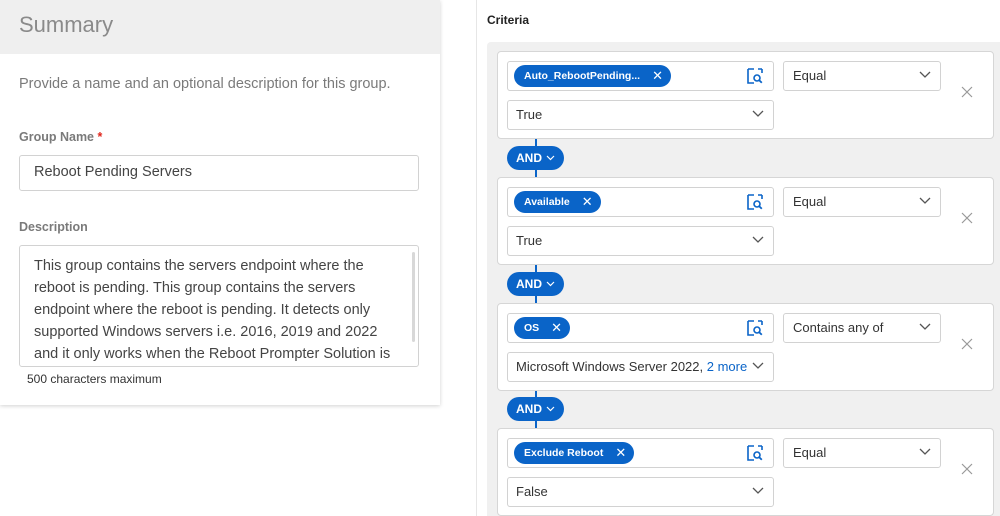 The width and height of the screenshot is (1000, 516). What do you see at coordinates (53, 227) in the screenshot?
I see `description-label: Description` at bounding box center [53, 227].